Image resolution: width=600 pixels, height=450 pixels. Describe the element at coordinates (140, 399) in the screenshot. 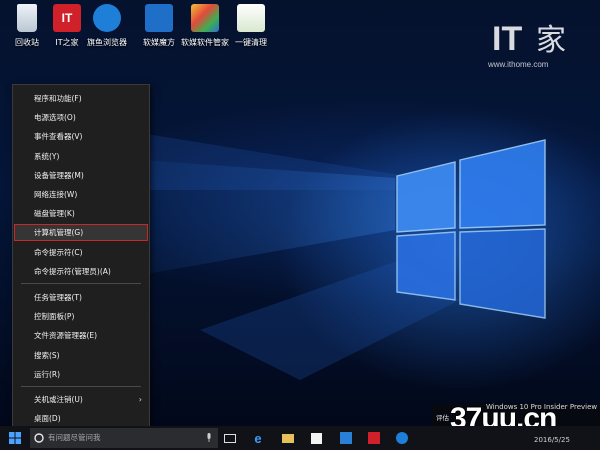

I see `chevron-right-icon: ›` at that location.